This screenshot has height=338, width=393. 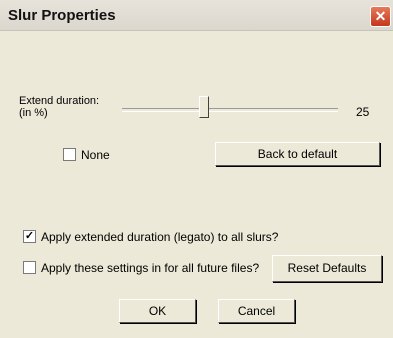 What do you see at coordinates (95, 155) in the screenshot?
I see `none-label: None` at bounding box center [95, 155].